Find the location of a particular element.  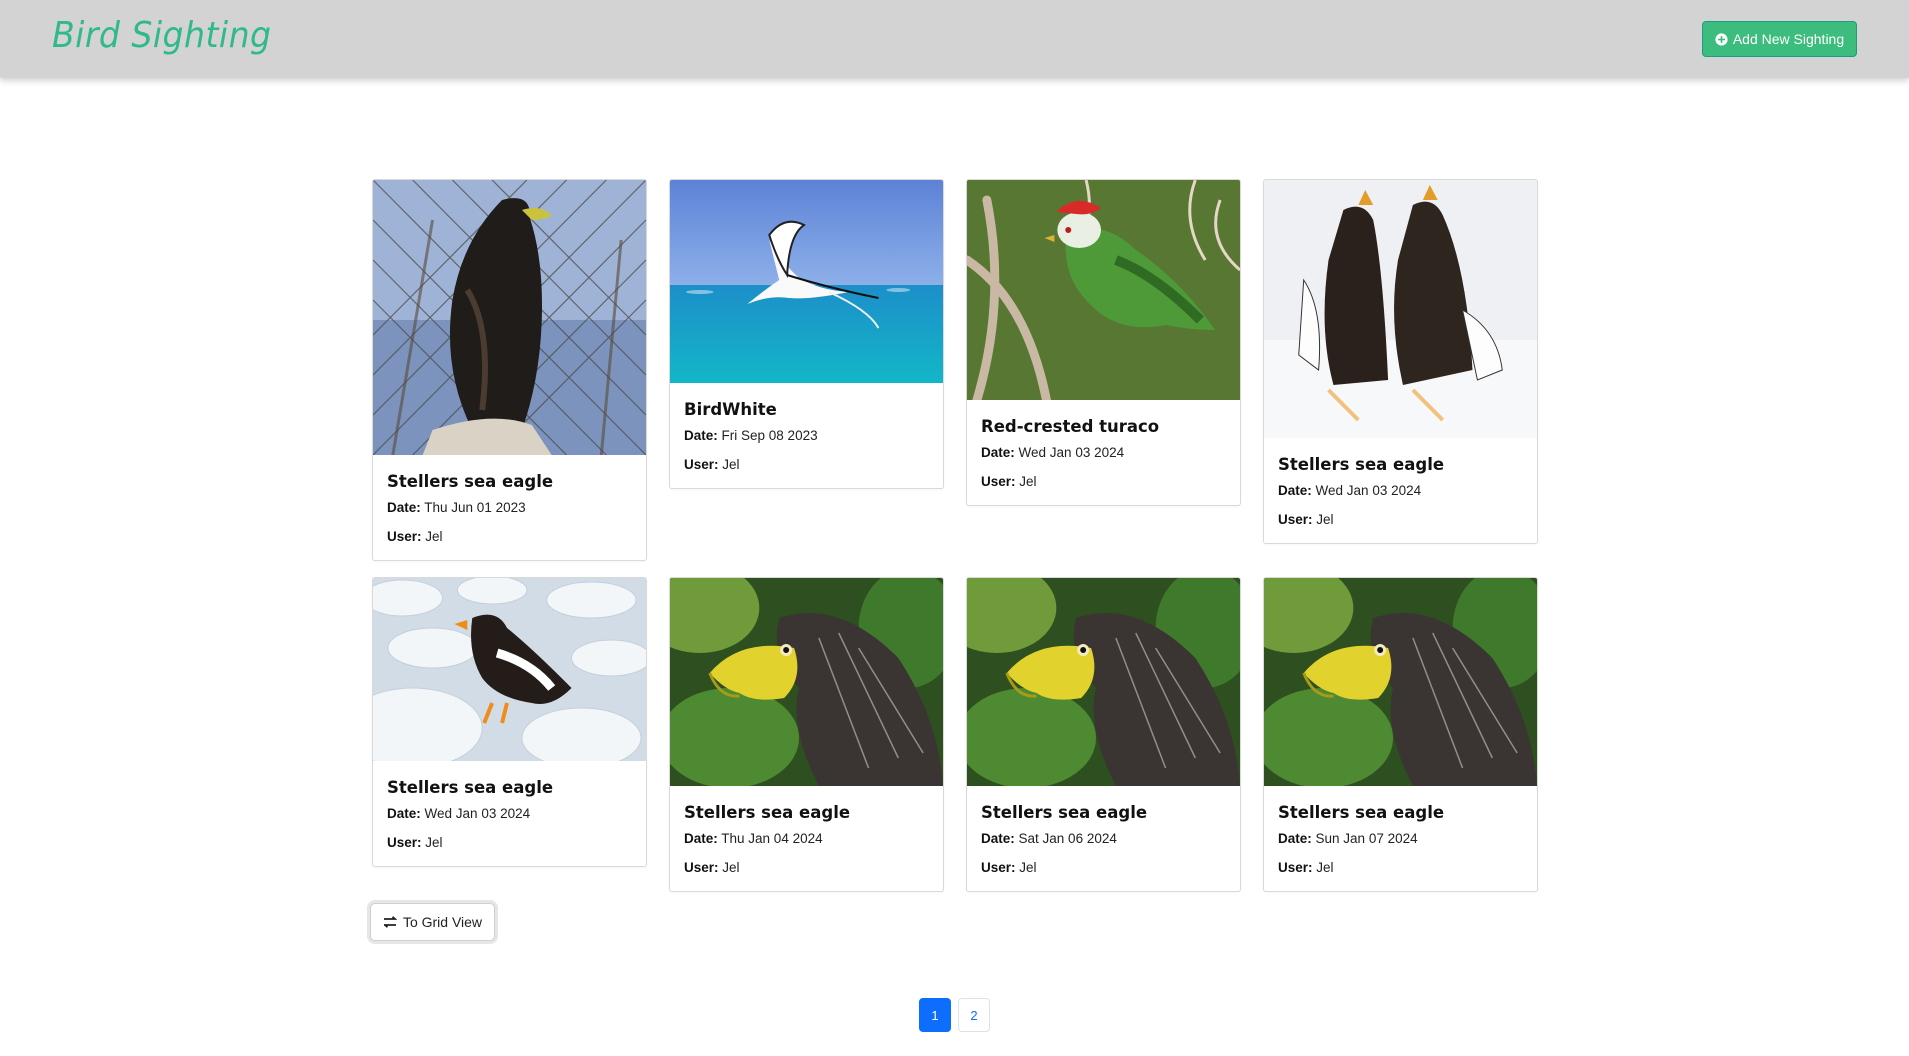

pagination: 1 2 is located at coordinates (954, 1015).